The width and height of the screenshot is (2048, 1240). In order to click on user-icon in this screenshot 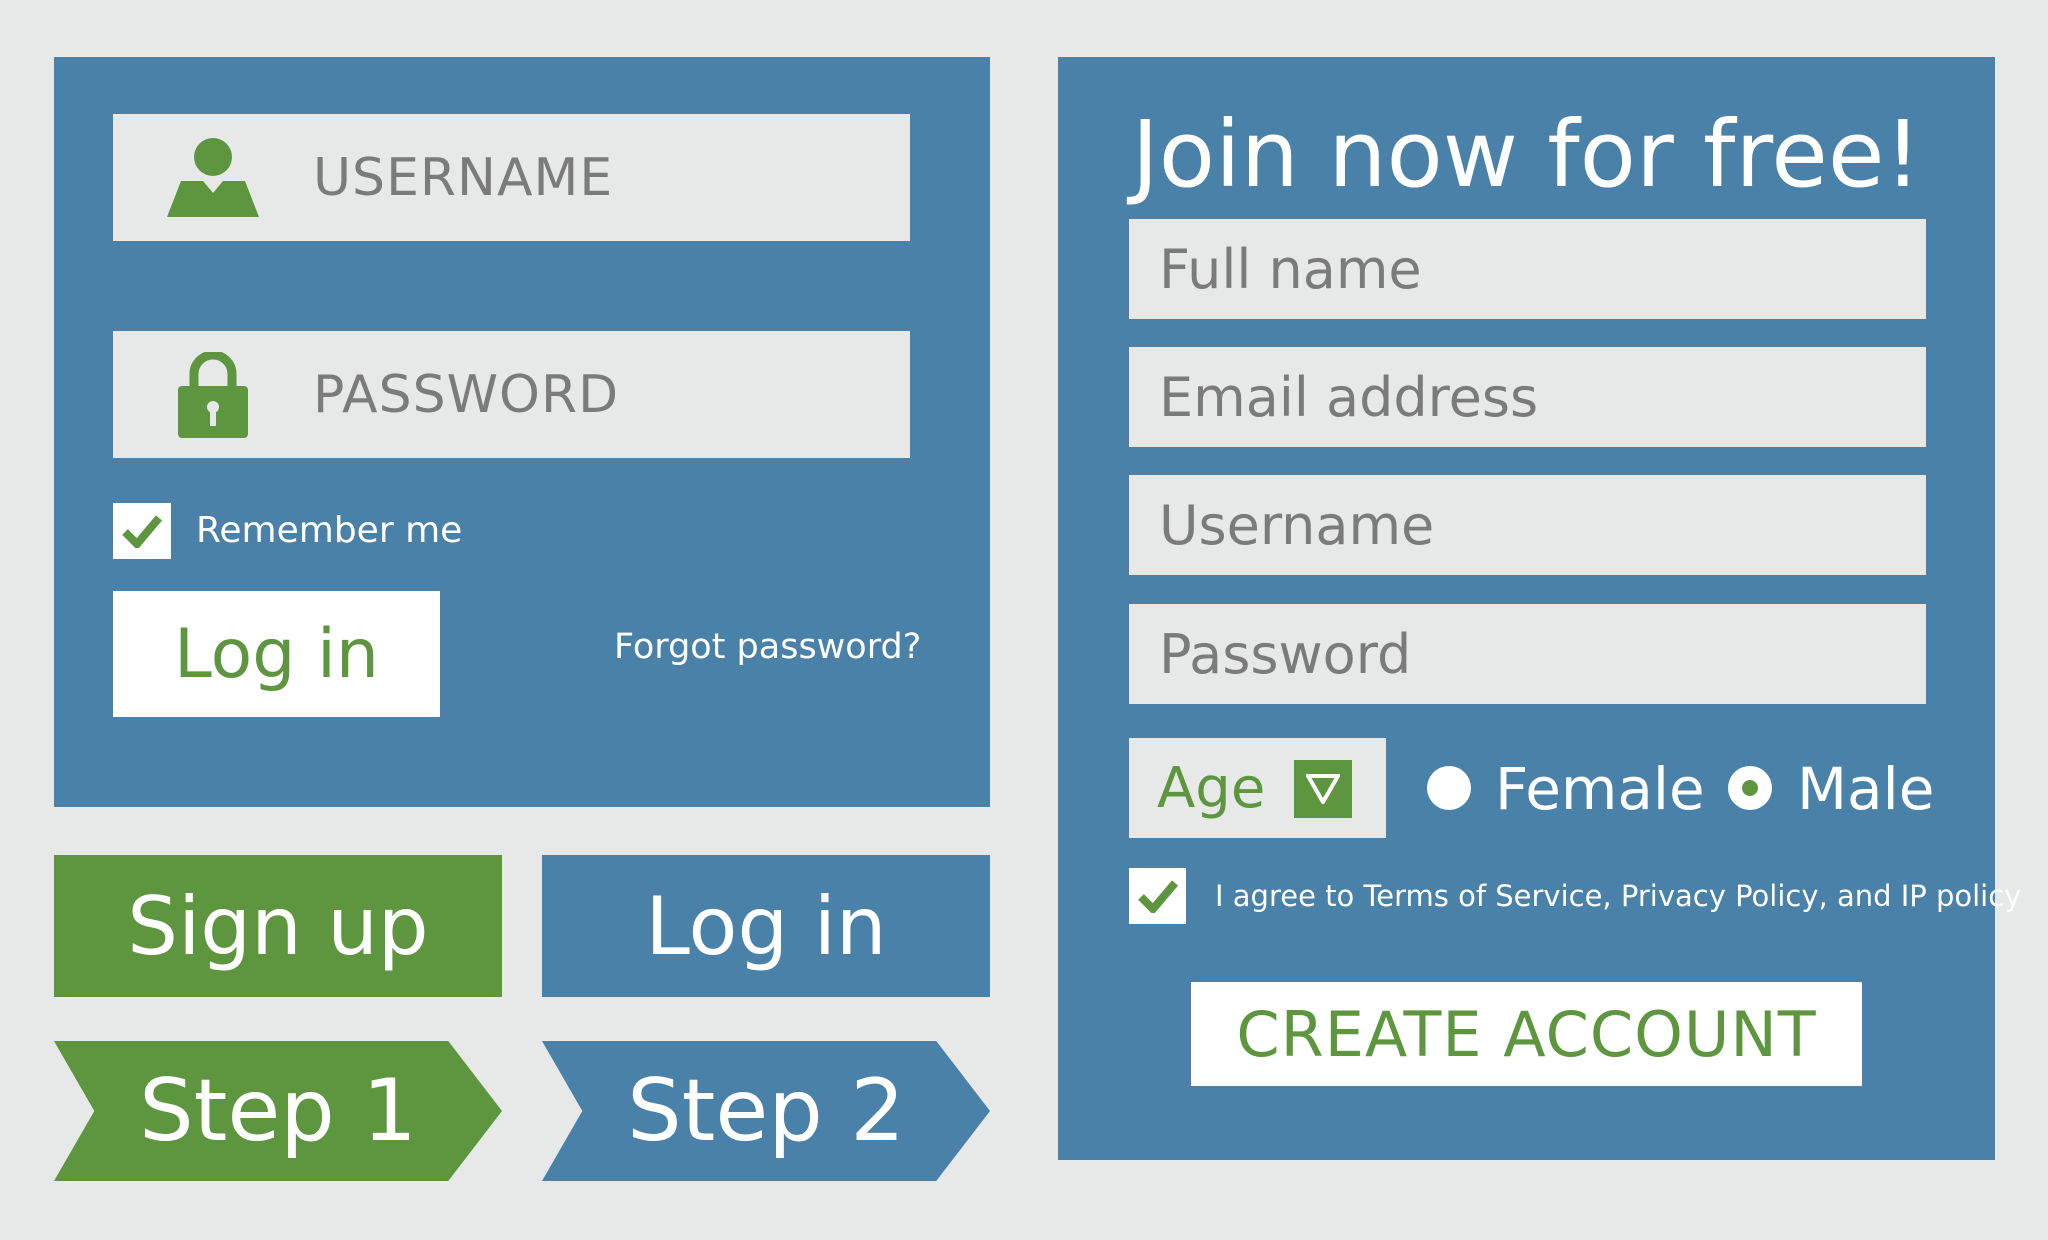, I will do `click(213, 177)`.